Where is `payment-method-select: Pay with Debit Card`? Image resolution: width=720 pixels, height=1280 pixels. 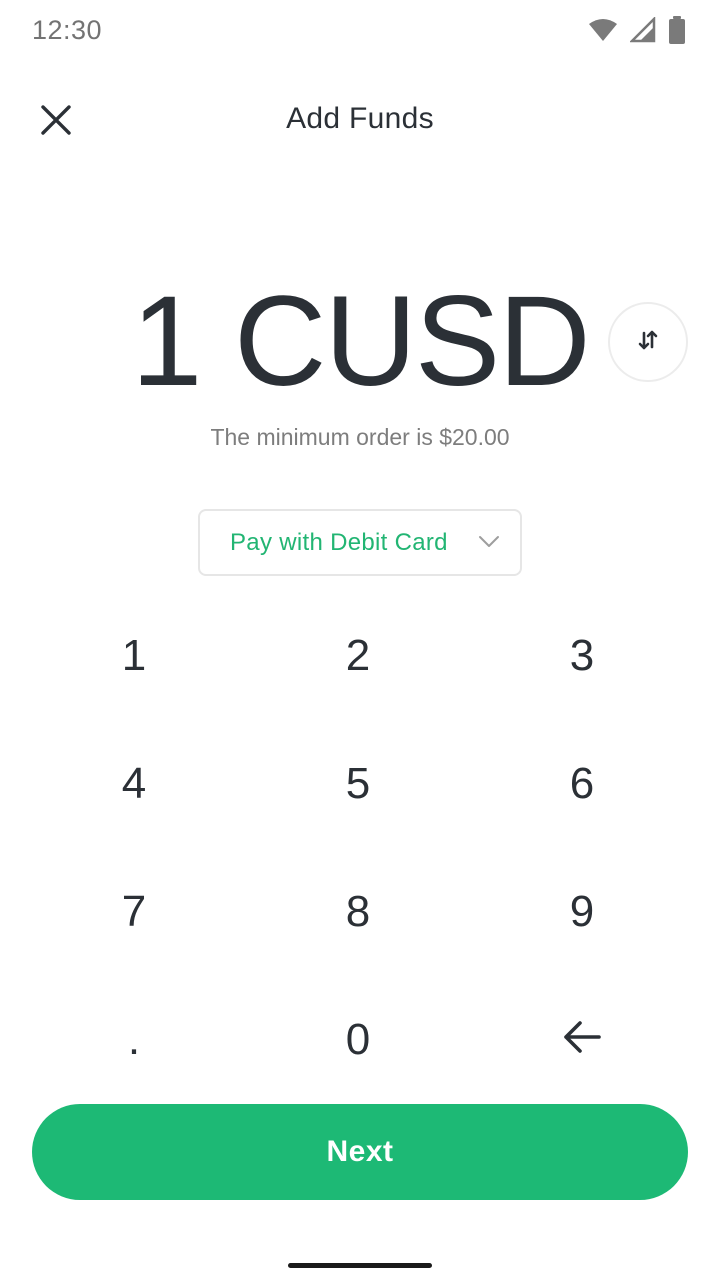 payment-method-select: Pay with Debit Card is located at coordinates (360, 542).